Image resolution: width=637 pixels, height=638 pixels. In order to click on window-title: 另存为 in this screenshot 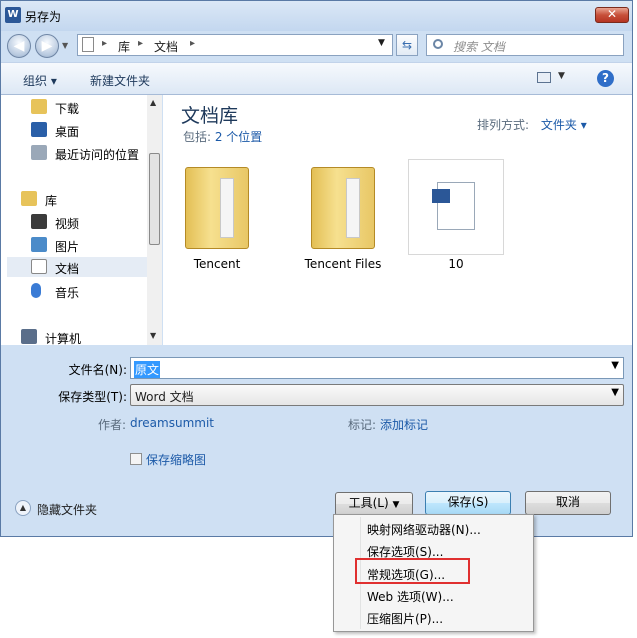, I will do `click(43, 17)`.